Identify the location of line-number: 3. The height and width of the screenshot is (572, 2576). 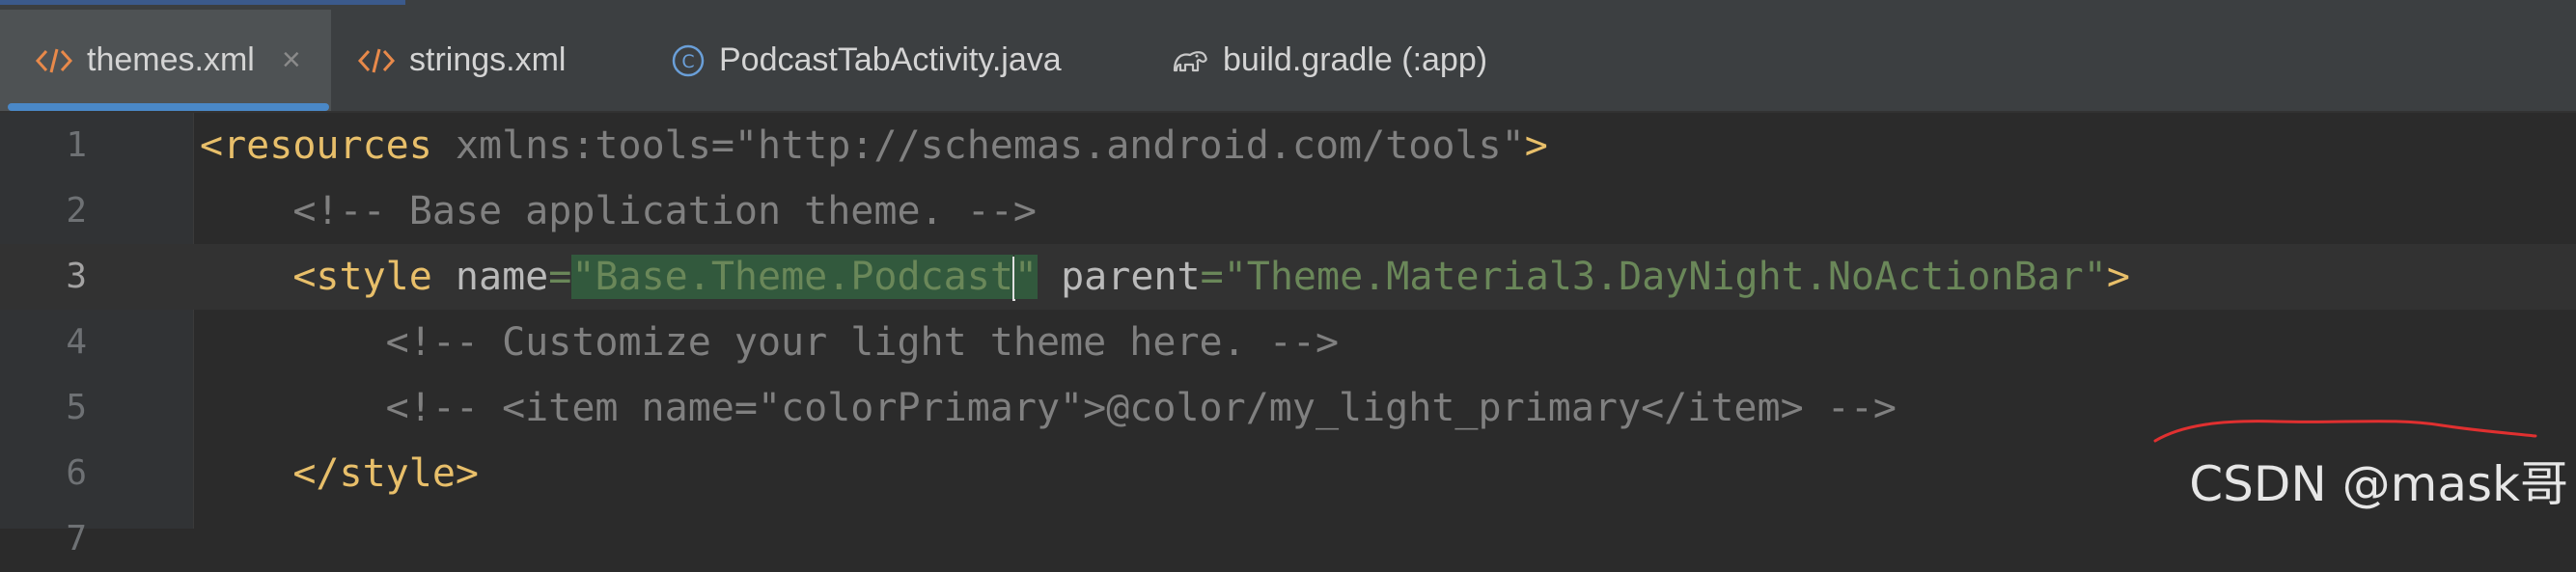
(76, 276).